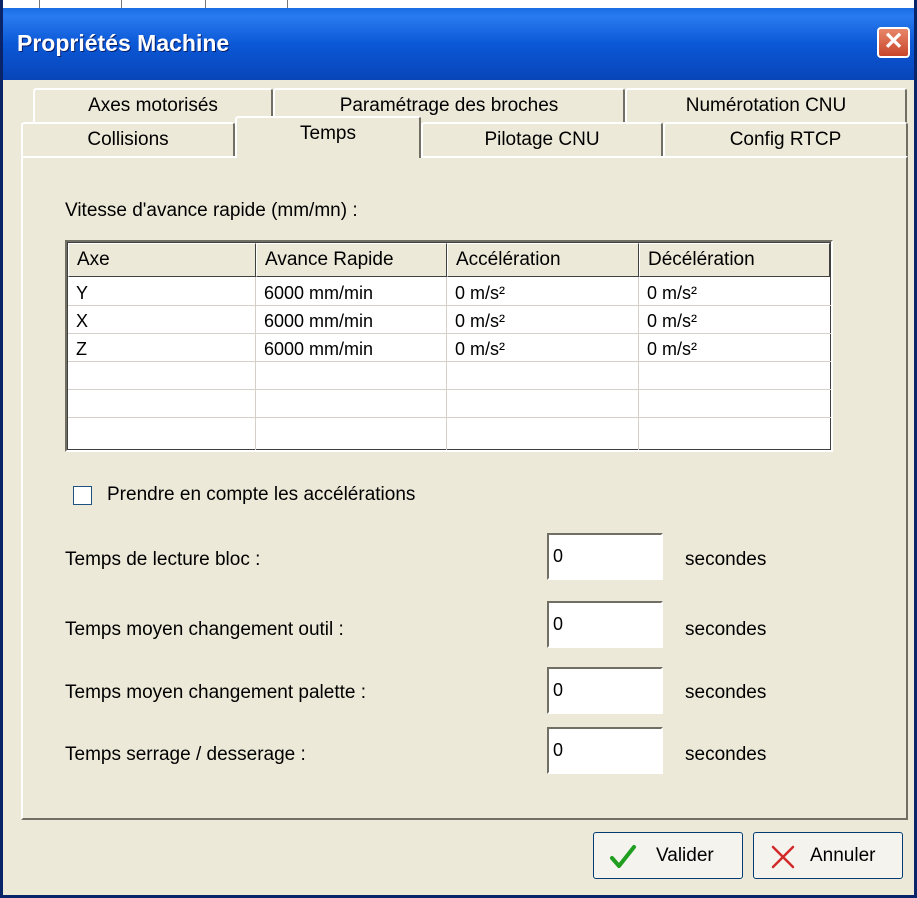 The image size is (917, 898). I want to click on tab-label: Config RTCP, so click(785, 139).